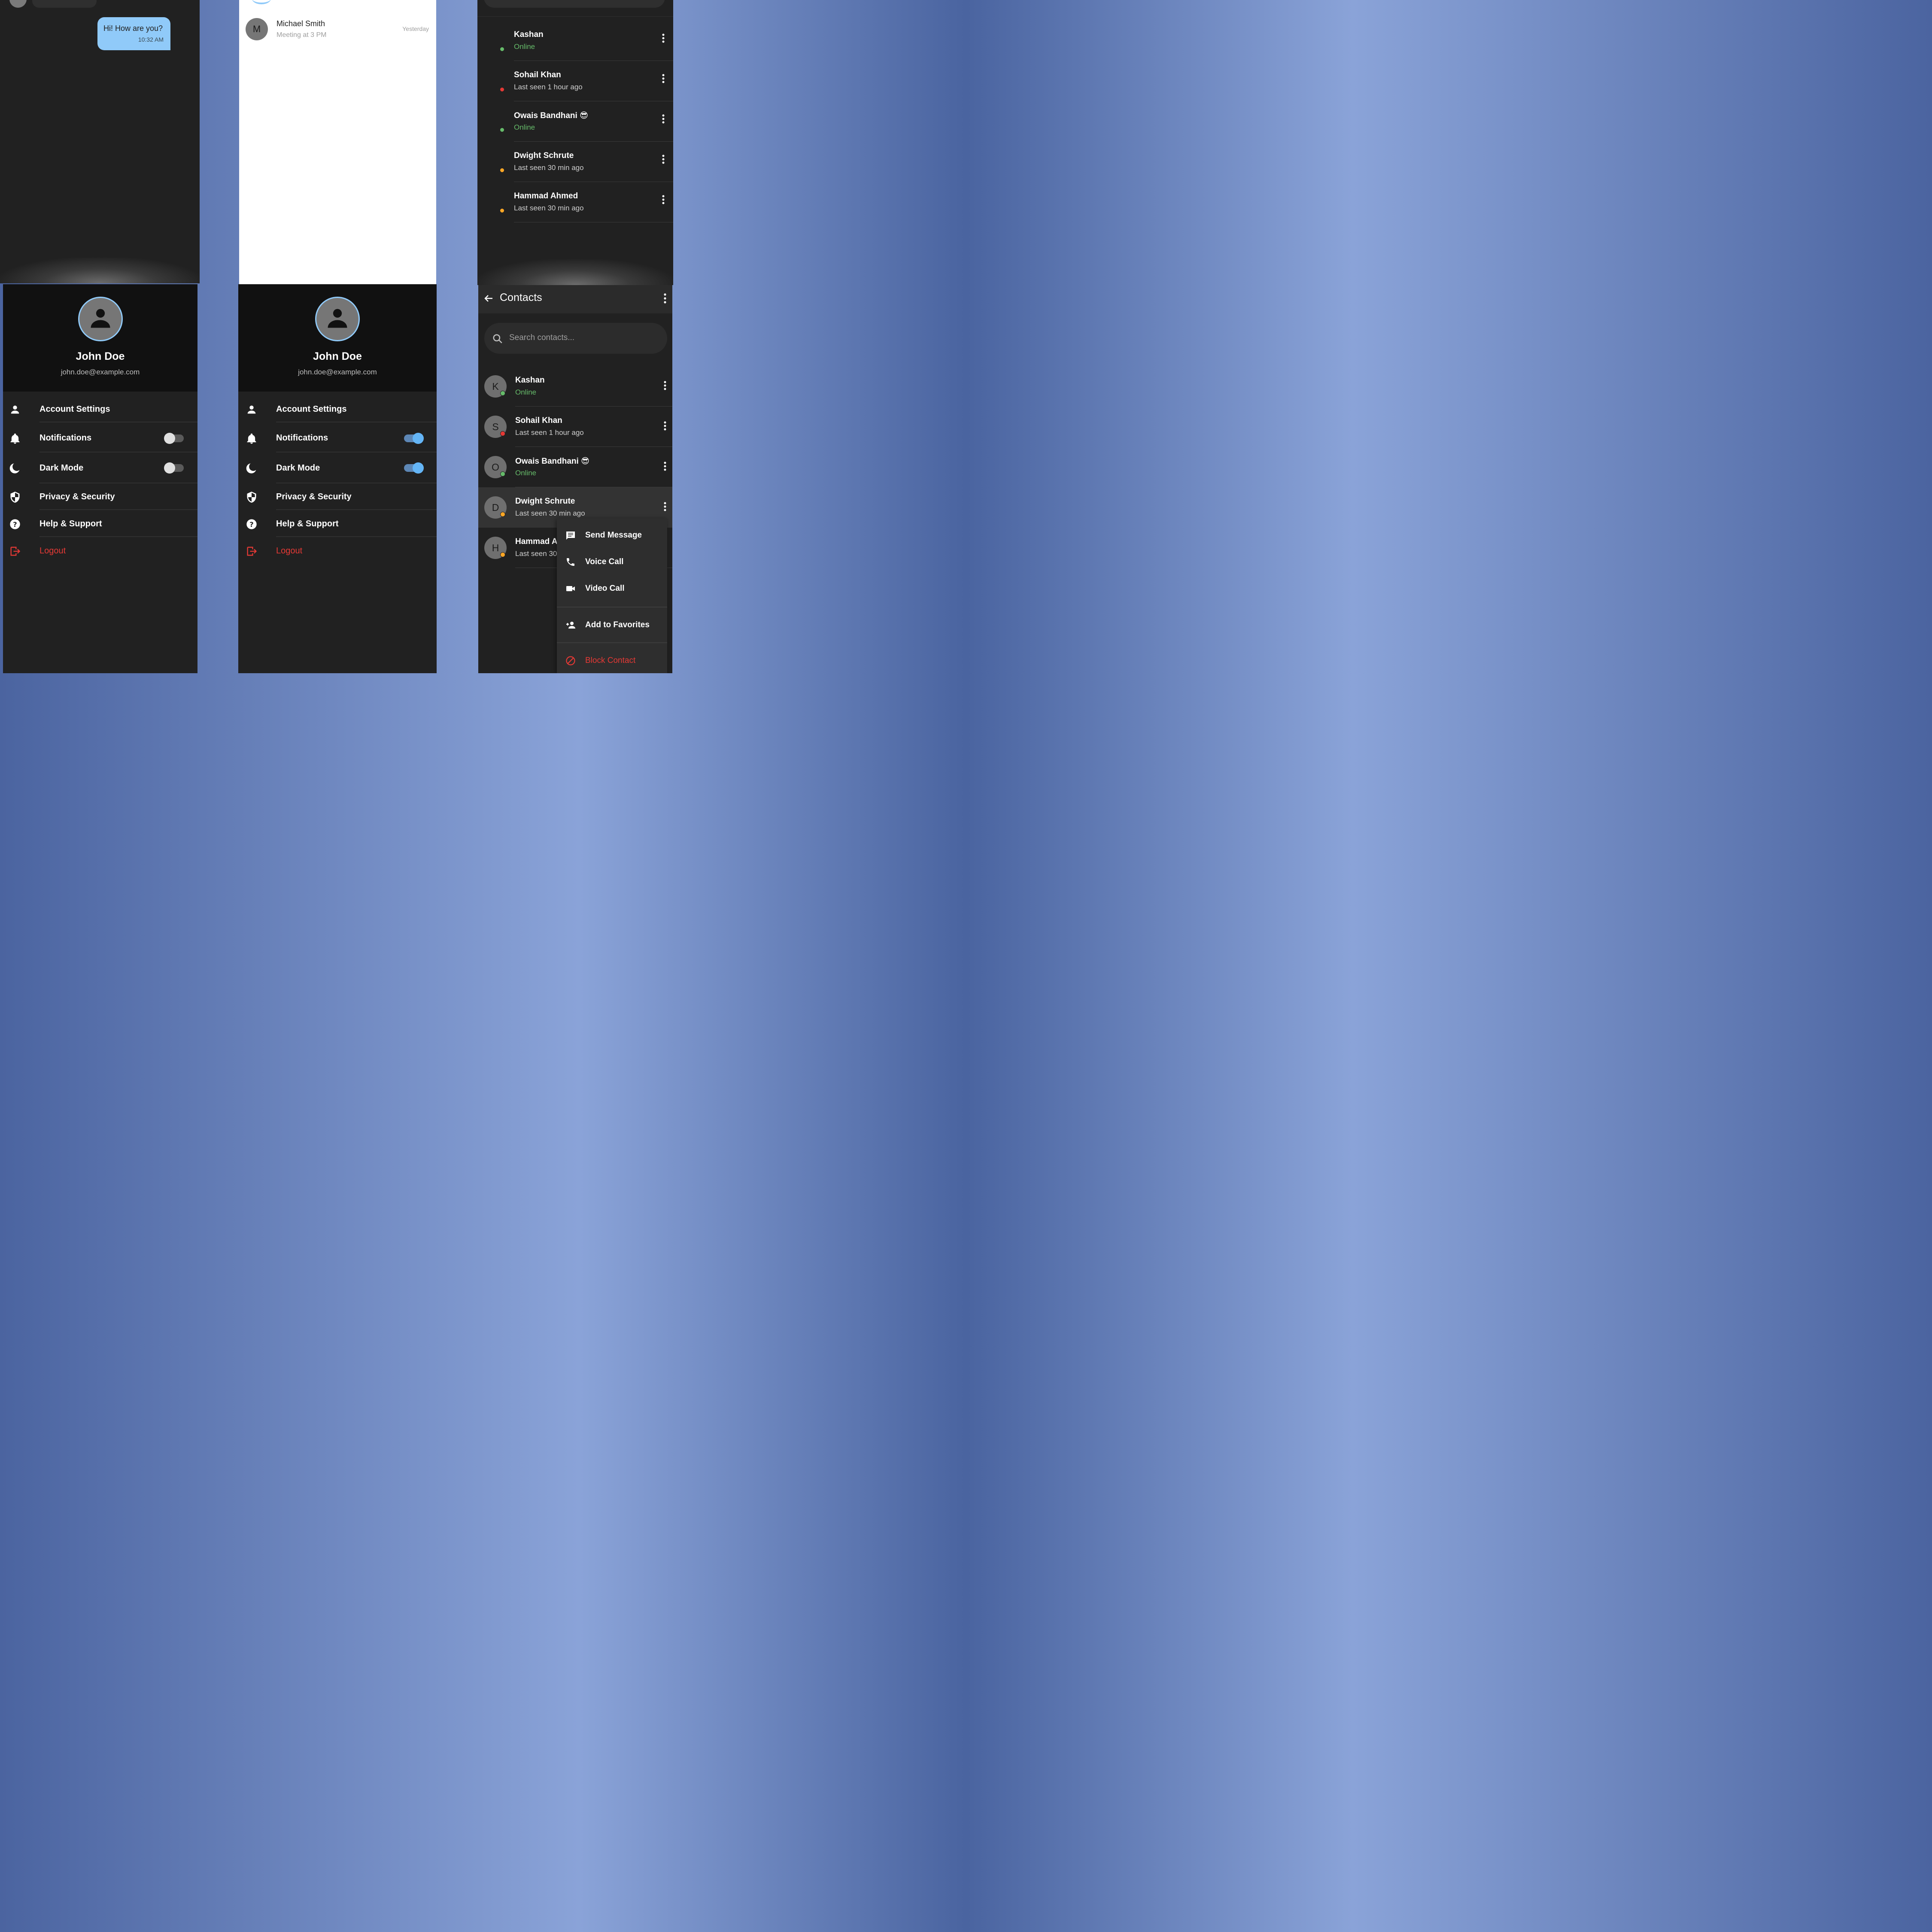 This screenshot has width=1932, height=1932. Describe the element at coordinates (536, 554) in the screenshot. I see `contact-status: Last seen 30` at that location.